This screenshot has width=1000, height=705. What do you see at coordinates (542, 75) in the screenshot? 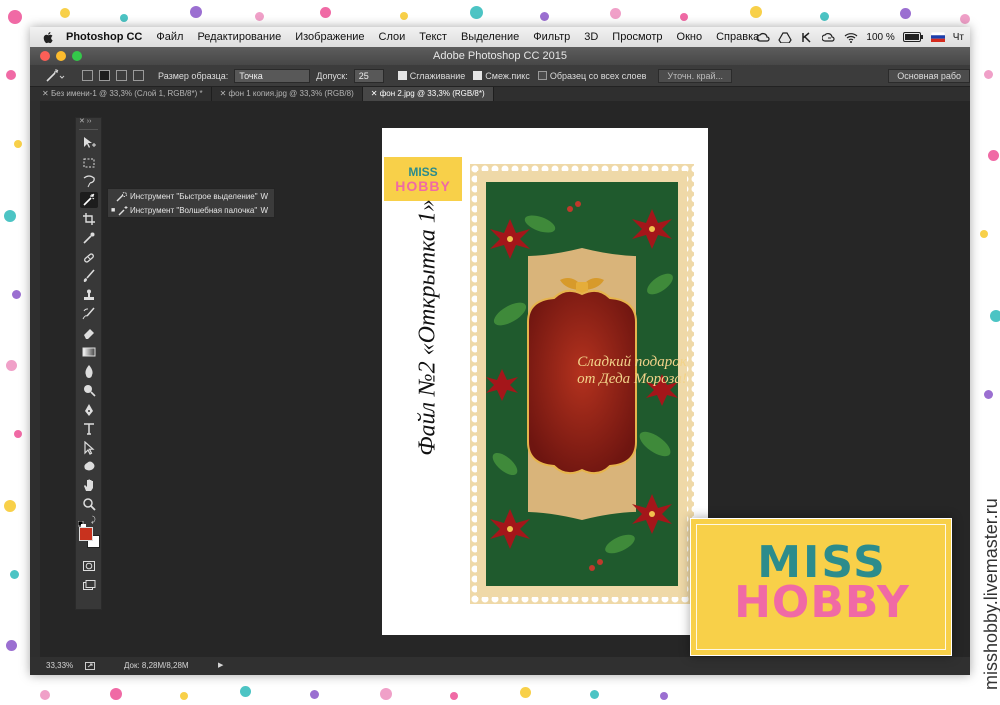
I see `sample-all-layers-checkbox` at bounding box center [542, 75].